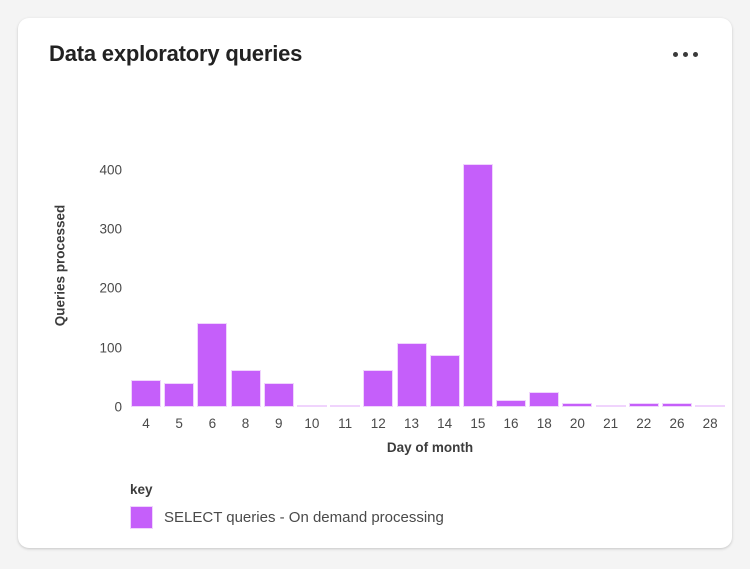 This screenshot has width=750, height=569. Describe the element at coordinates (141, 517) in the screenshot. I see `legend-color-swatch` at that location.